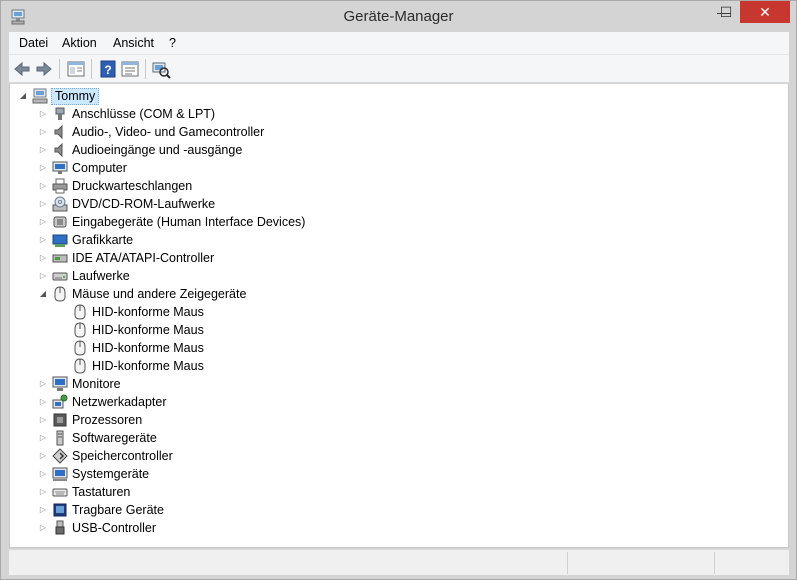  I want to click on tree-category-label: Tastaturen, so click(101, 492).